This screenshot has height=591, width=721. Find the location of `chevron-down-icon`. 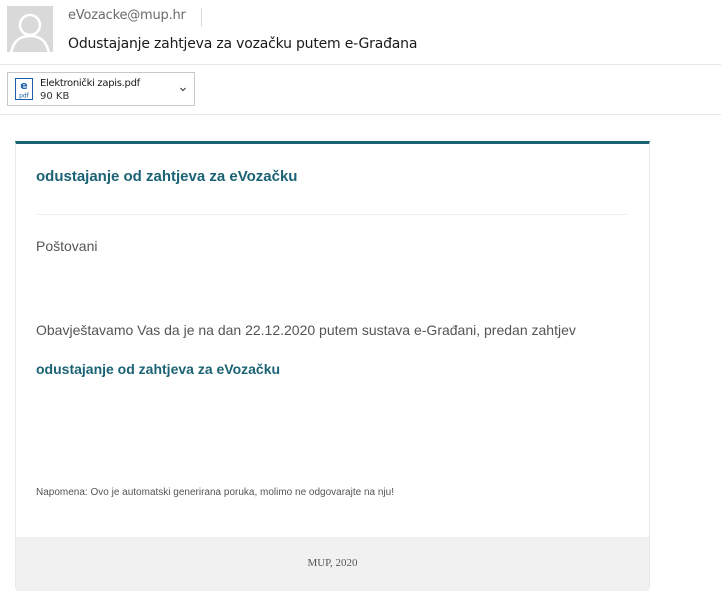

chevron-down-icon is located at coordinates (183, 89).